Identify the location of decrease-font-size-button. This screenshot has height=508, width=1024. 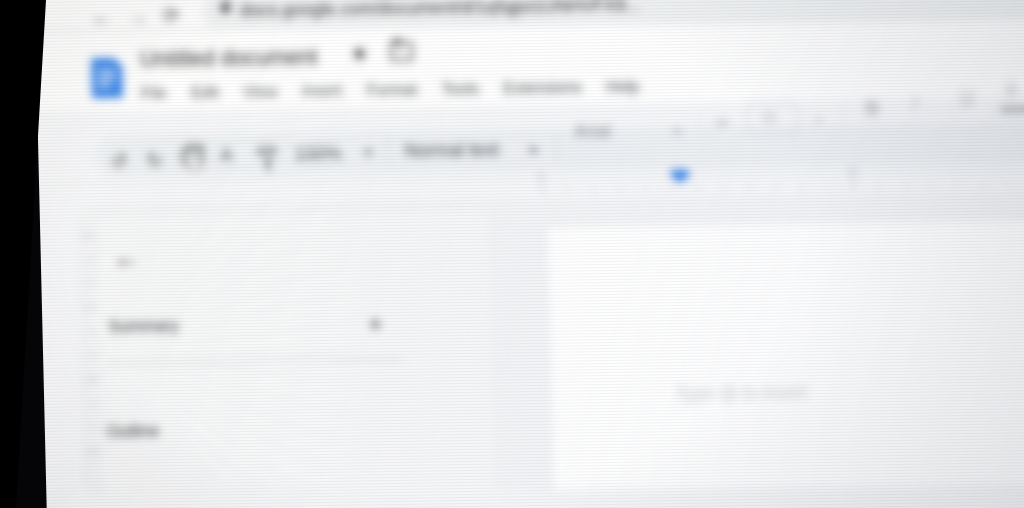
(722, 122).